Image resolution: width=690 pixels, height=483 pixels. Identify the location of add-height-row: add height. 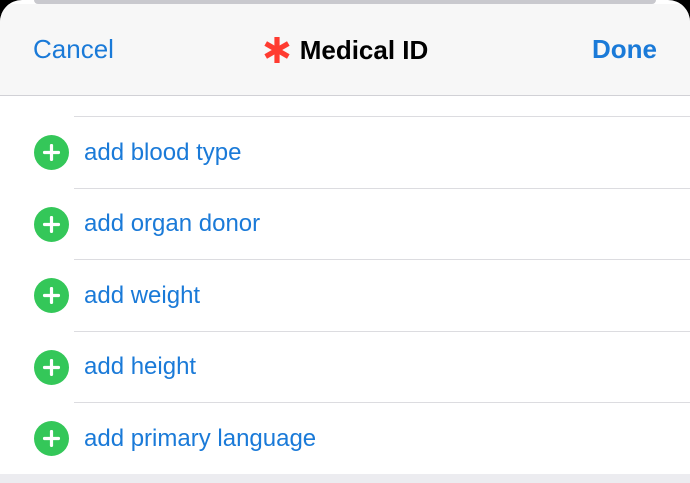
(345, 367).